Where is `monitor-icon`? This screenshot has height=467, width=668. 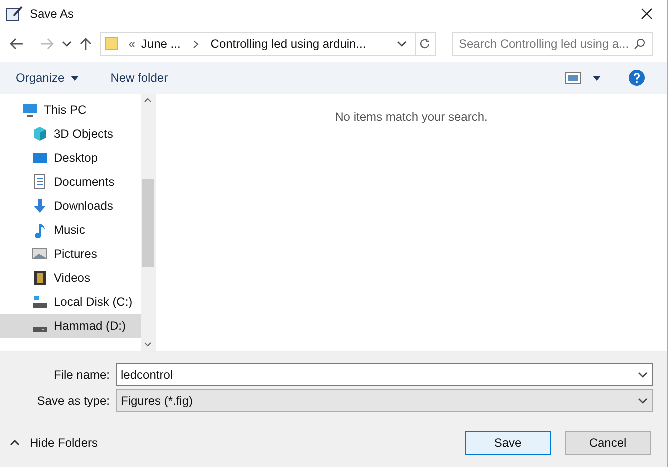
monitor-icon is located at coordinates (30, 110).